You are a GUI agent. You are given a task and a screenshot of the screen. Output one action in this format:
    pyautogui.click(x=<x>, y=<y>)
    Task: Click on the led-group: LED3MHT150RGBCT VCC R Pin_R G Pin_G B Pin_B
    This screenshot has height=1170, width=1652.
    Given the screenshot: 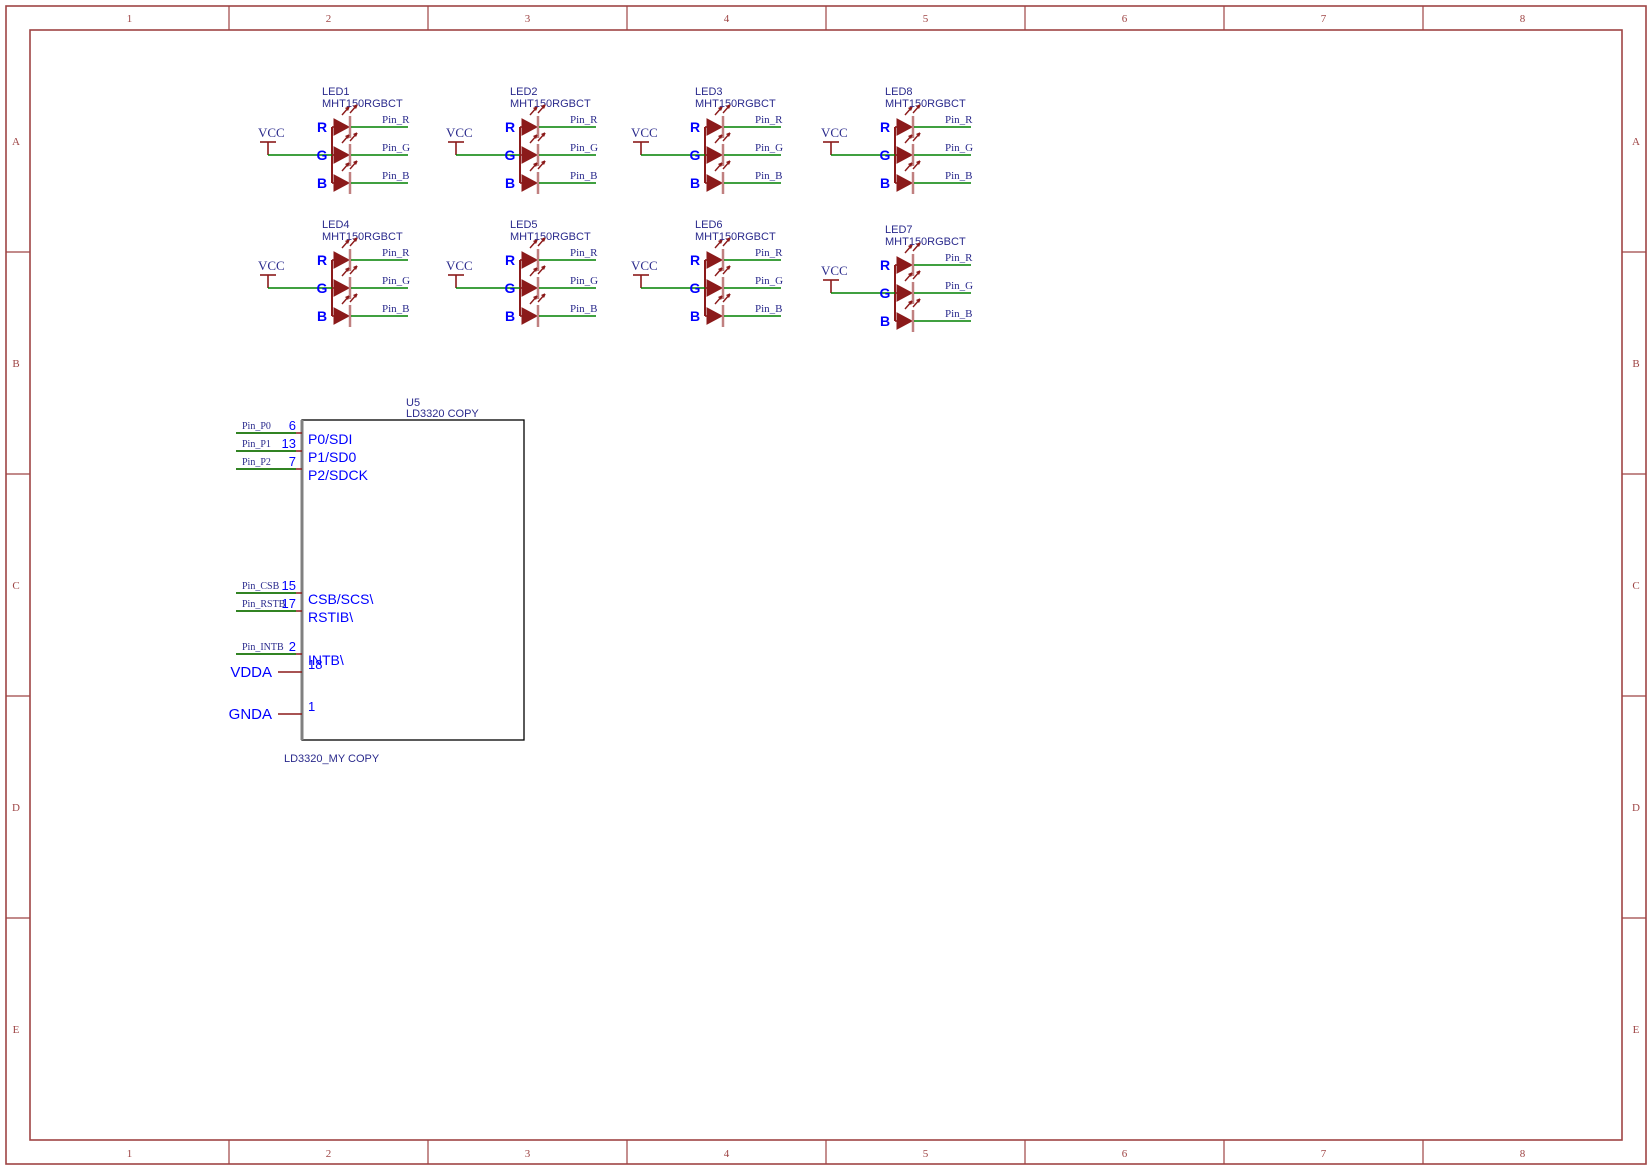 What is the action you would take?
    pyautogui.click(x=707, y=140)
    